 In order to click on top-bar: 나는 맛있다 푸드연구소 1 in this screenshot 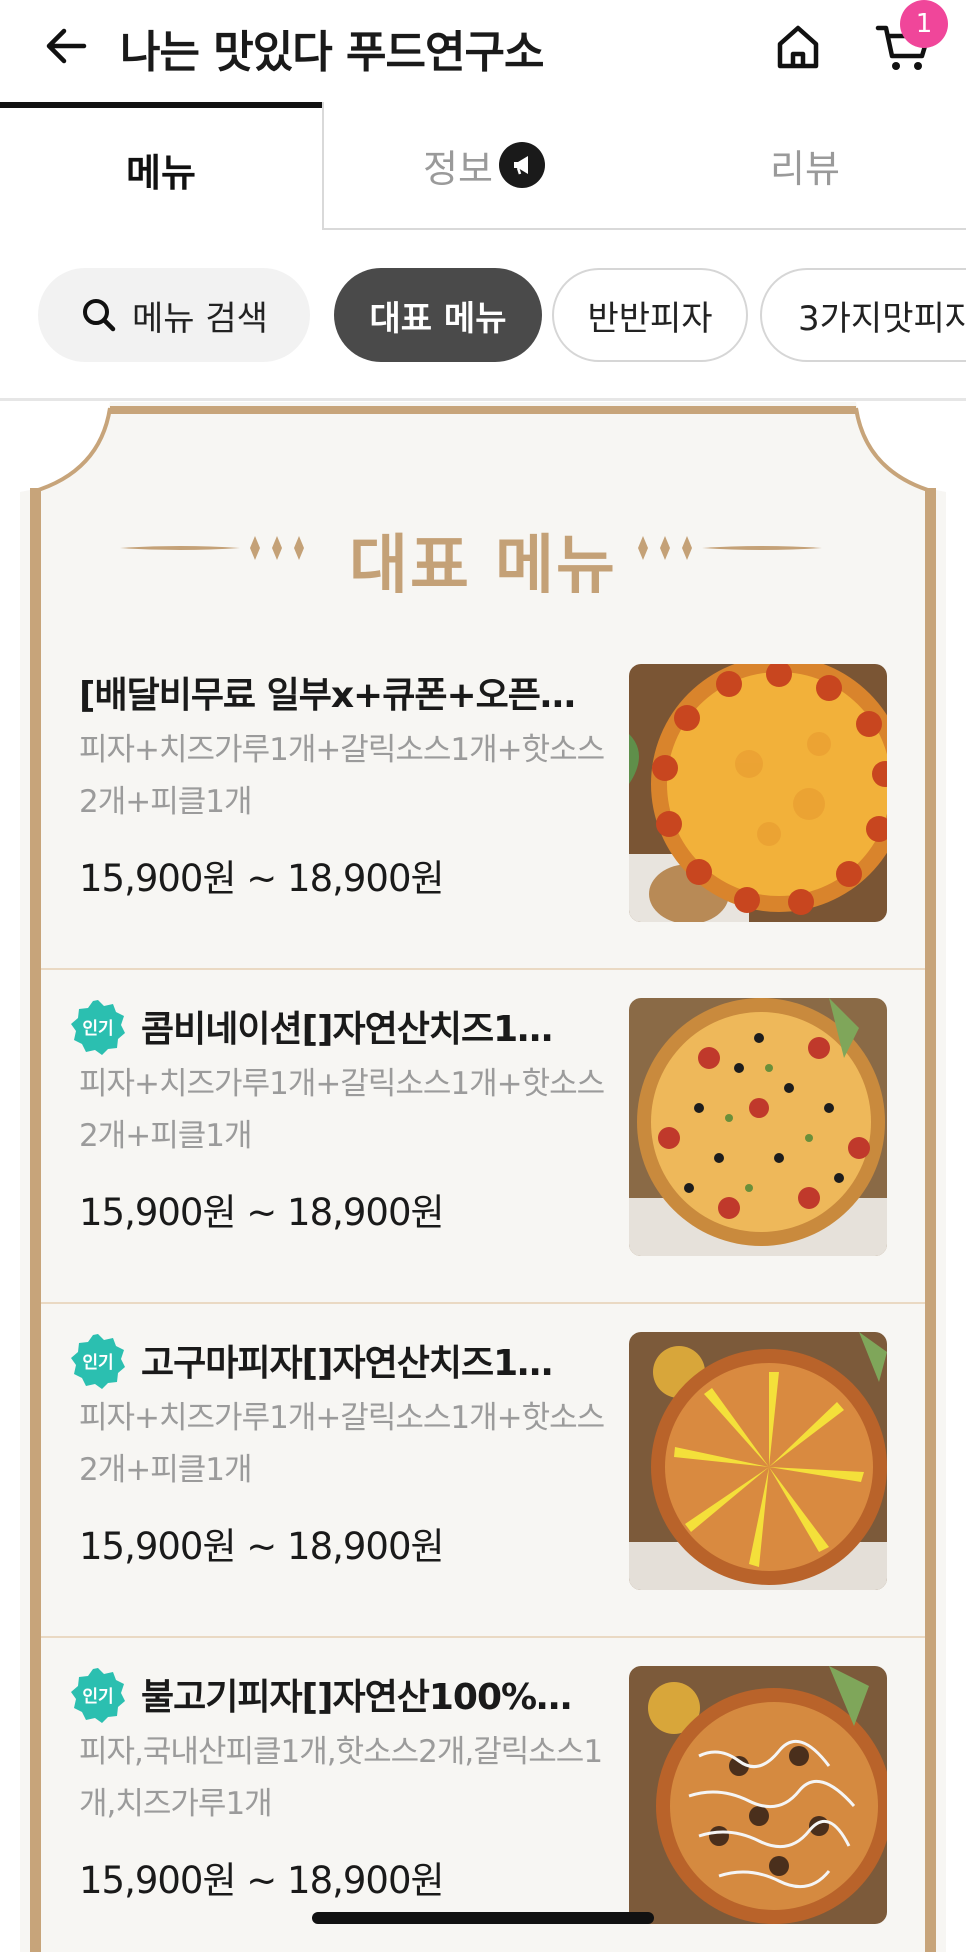, I will do `click(483, 50)`.